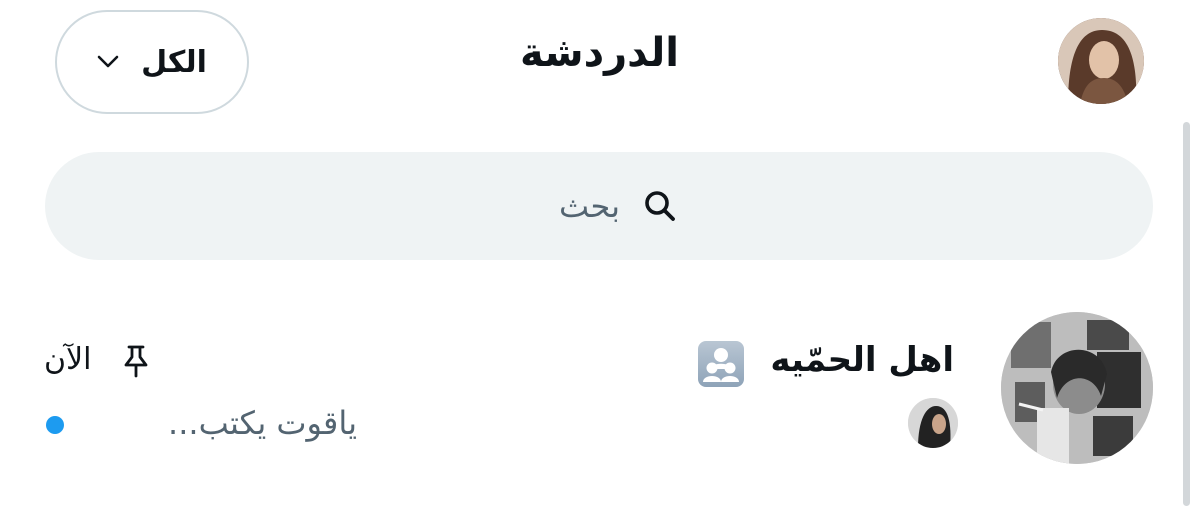  What do you see at coordinates (136, 361) in the screenshot?
I see `pin-icon` at bounding box center [136, 361].